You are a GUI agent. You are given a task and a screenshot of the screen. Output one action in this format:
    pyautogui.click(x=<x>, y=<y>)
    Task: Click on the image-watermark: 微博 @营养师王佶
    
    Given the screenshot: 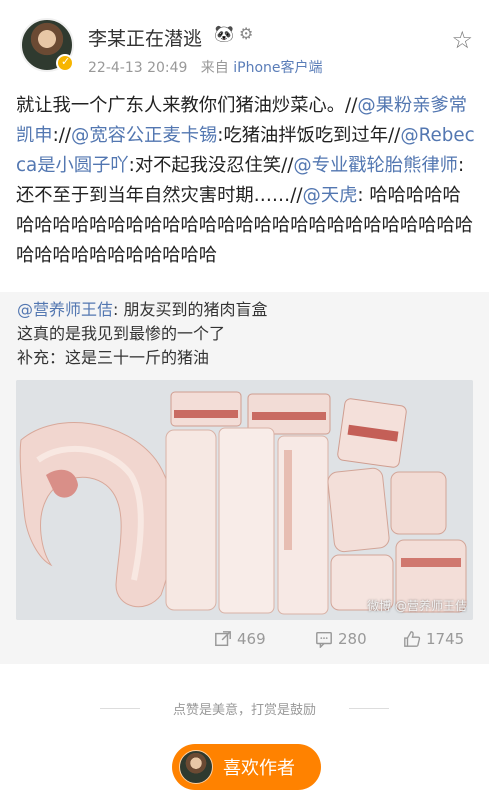 What is the action you would take?
    pyautogui.click(x=417, y=606)
    